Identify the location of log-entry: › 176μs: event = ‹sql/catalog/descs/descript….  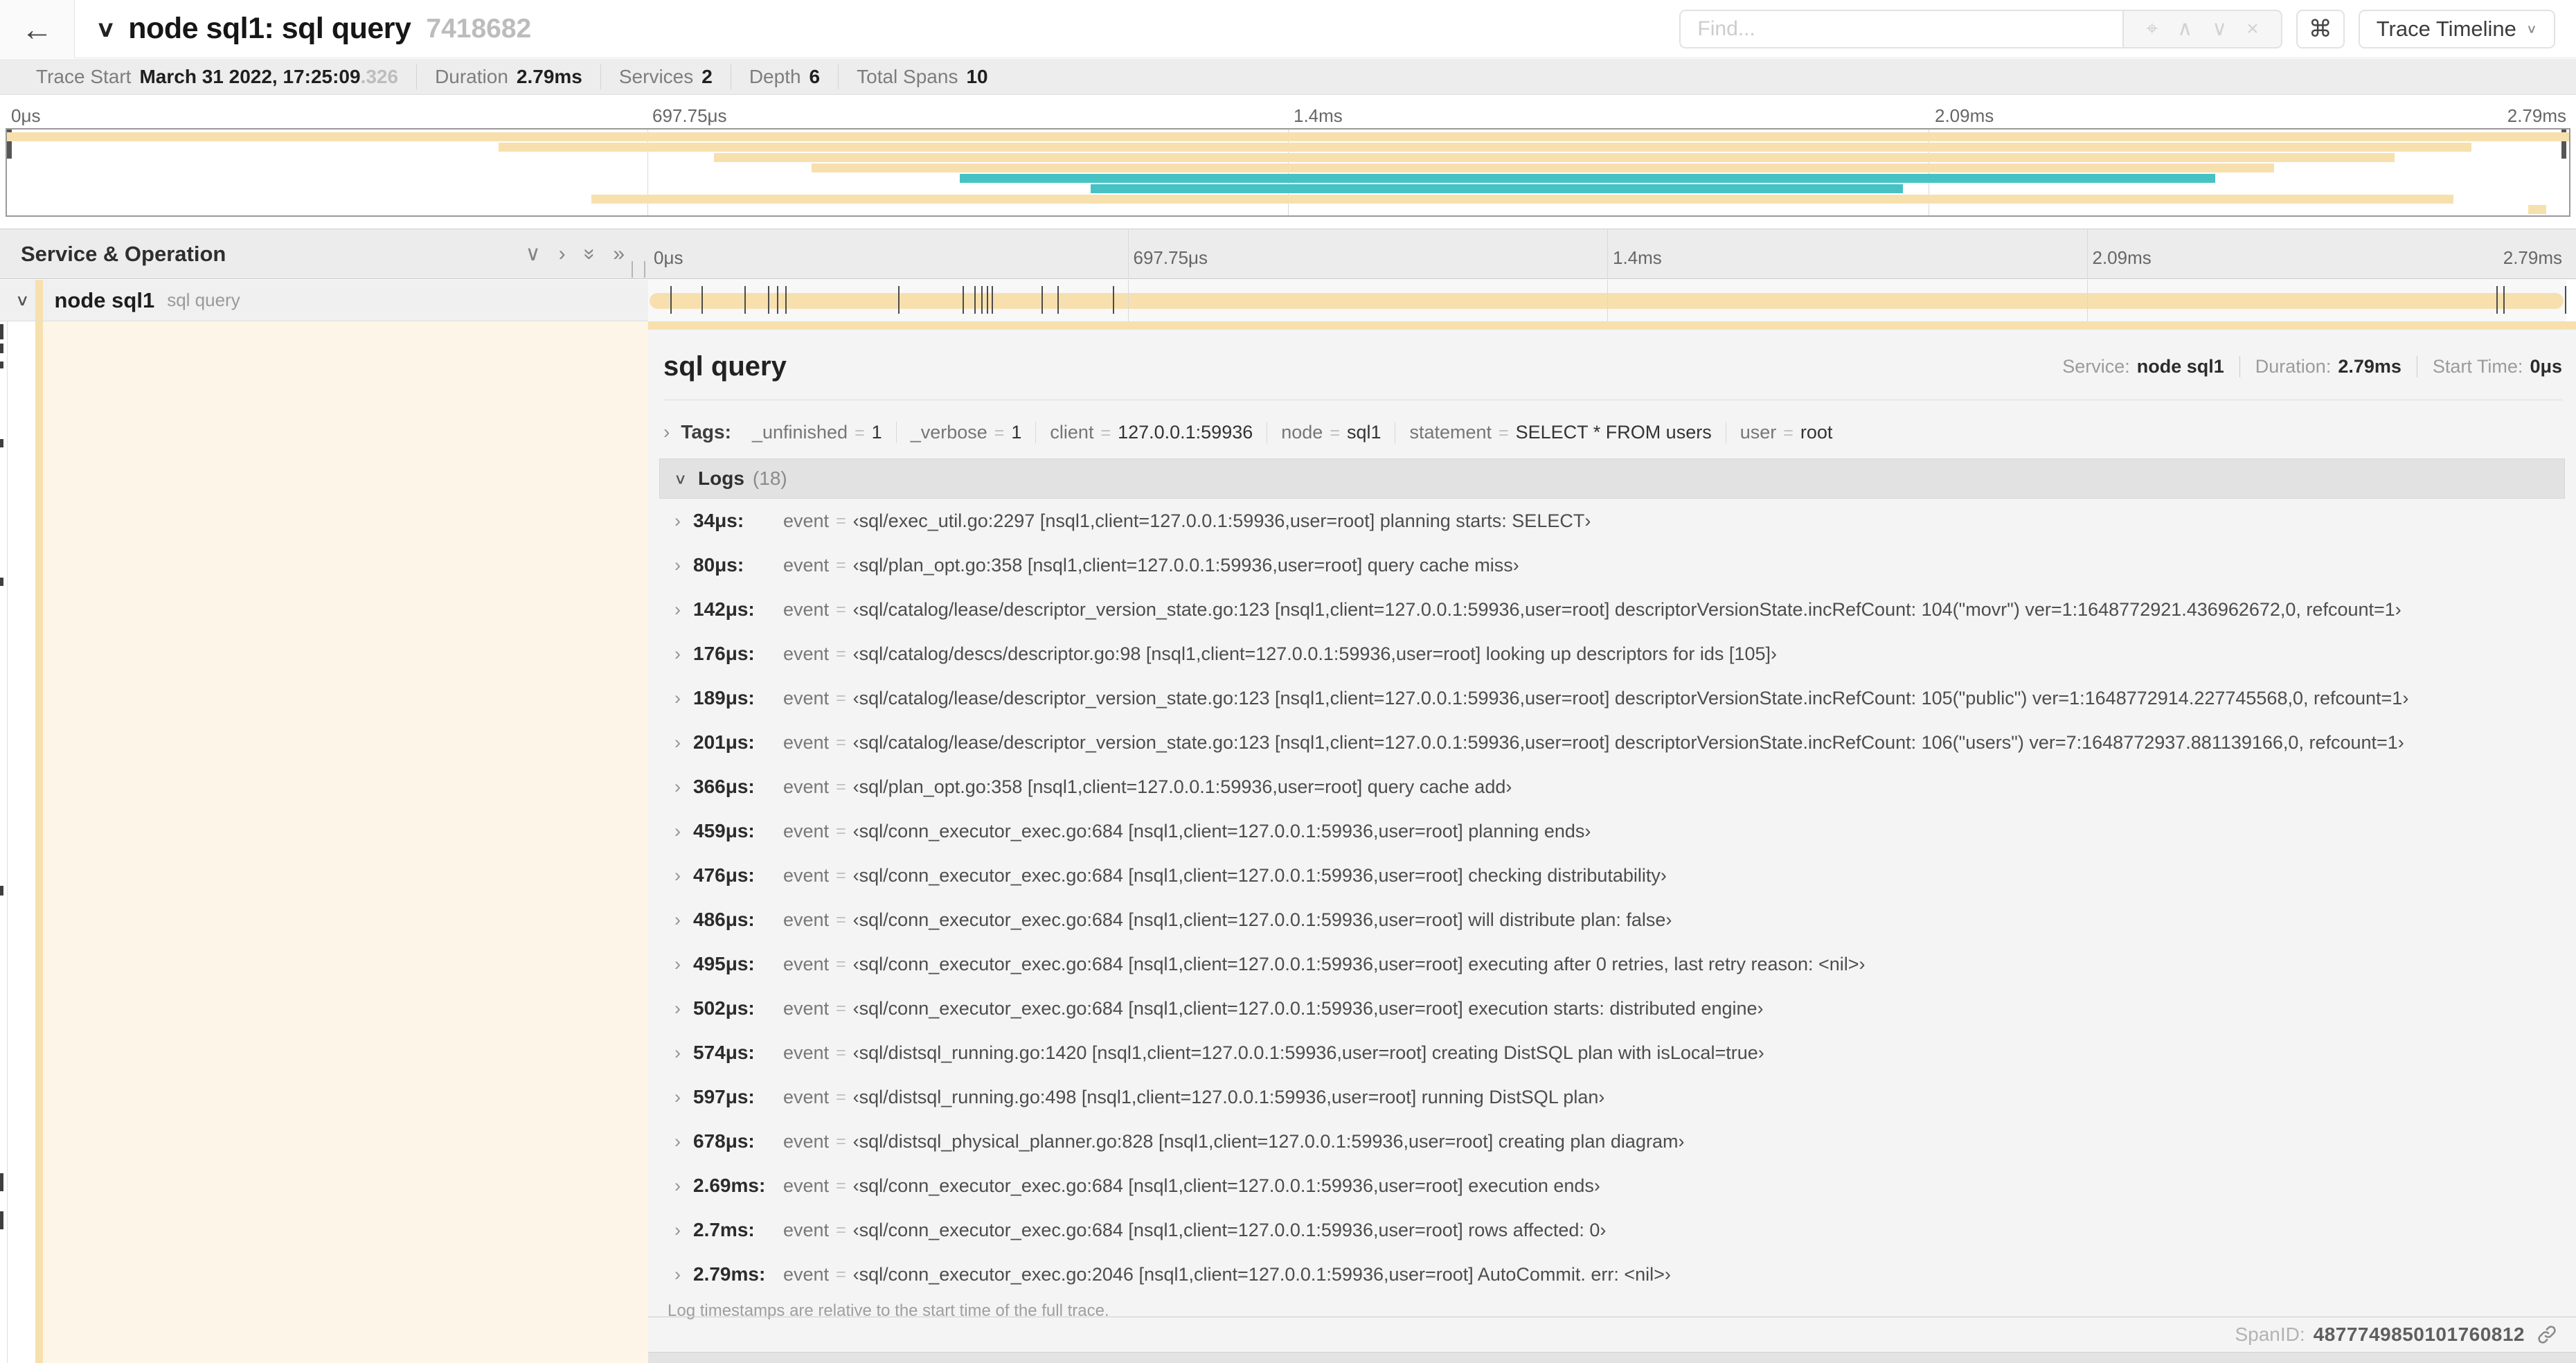
(1612, 654).